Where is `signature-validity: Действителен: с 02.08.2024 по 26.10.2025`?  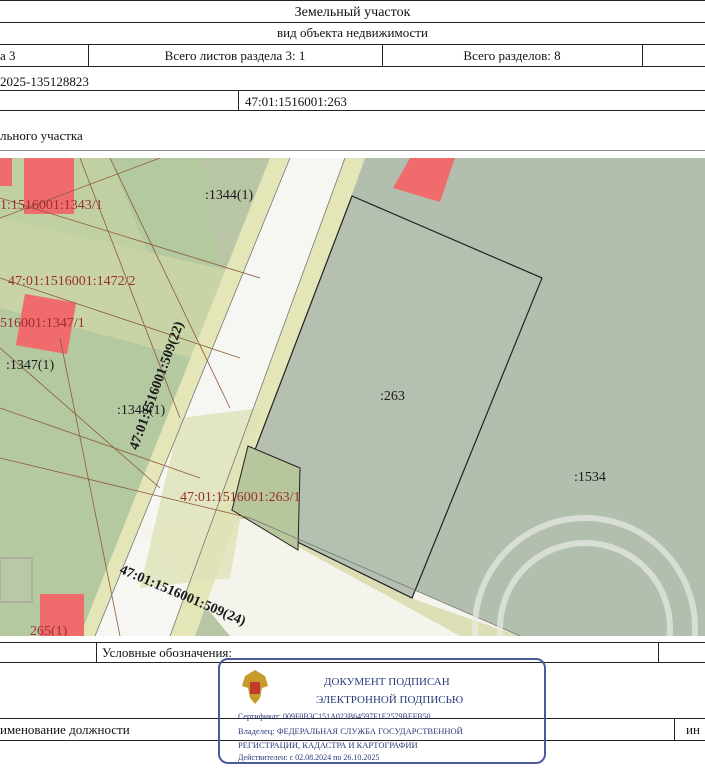
signature-validity: Действителен: с 02.08.2024 по 26.10.2025 is located at coordinates (309, 757).